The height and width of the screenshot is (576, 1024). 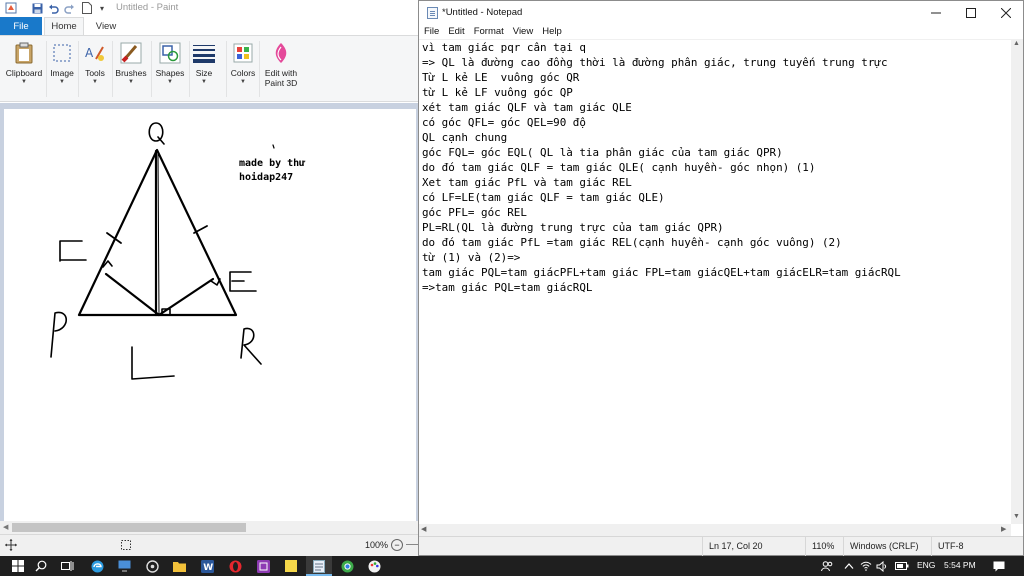 I want to click on text-line: xét tam giác QLF và tam giác QLE, so click(x=527, y=107).